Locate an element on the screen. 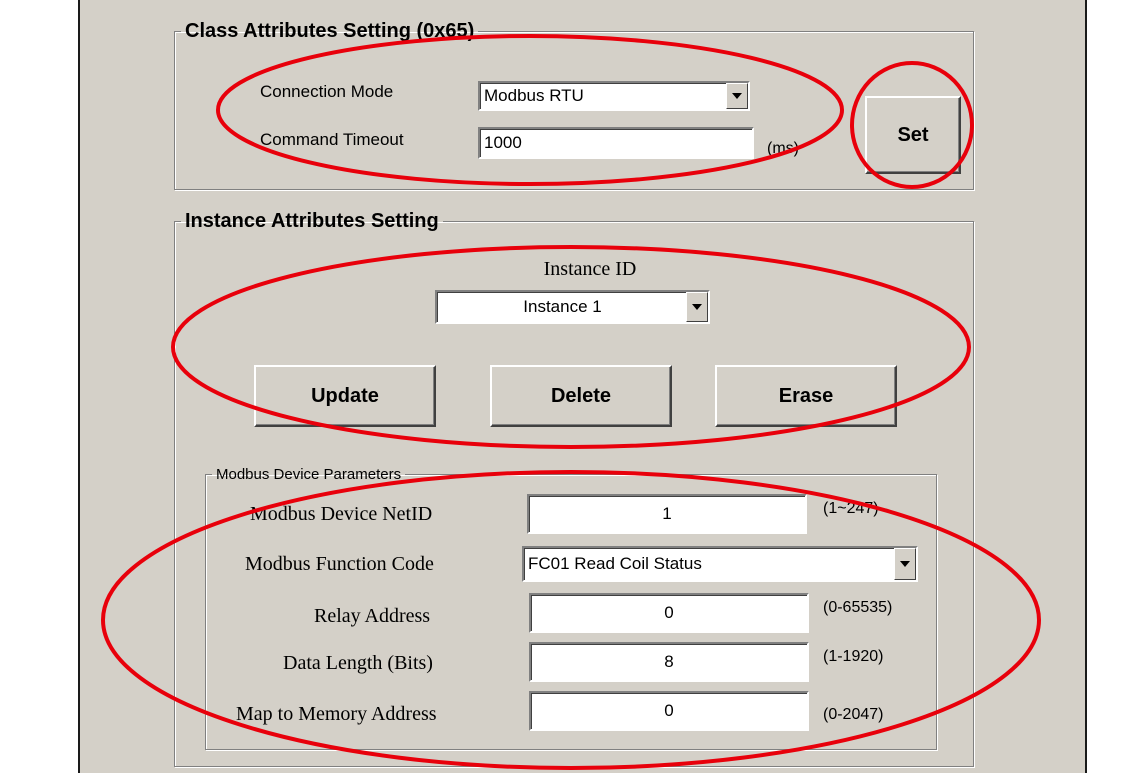  netid-label: Modbus Device NetID is located at coordinates (341, 514).